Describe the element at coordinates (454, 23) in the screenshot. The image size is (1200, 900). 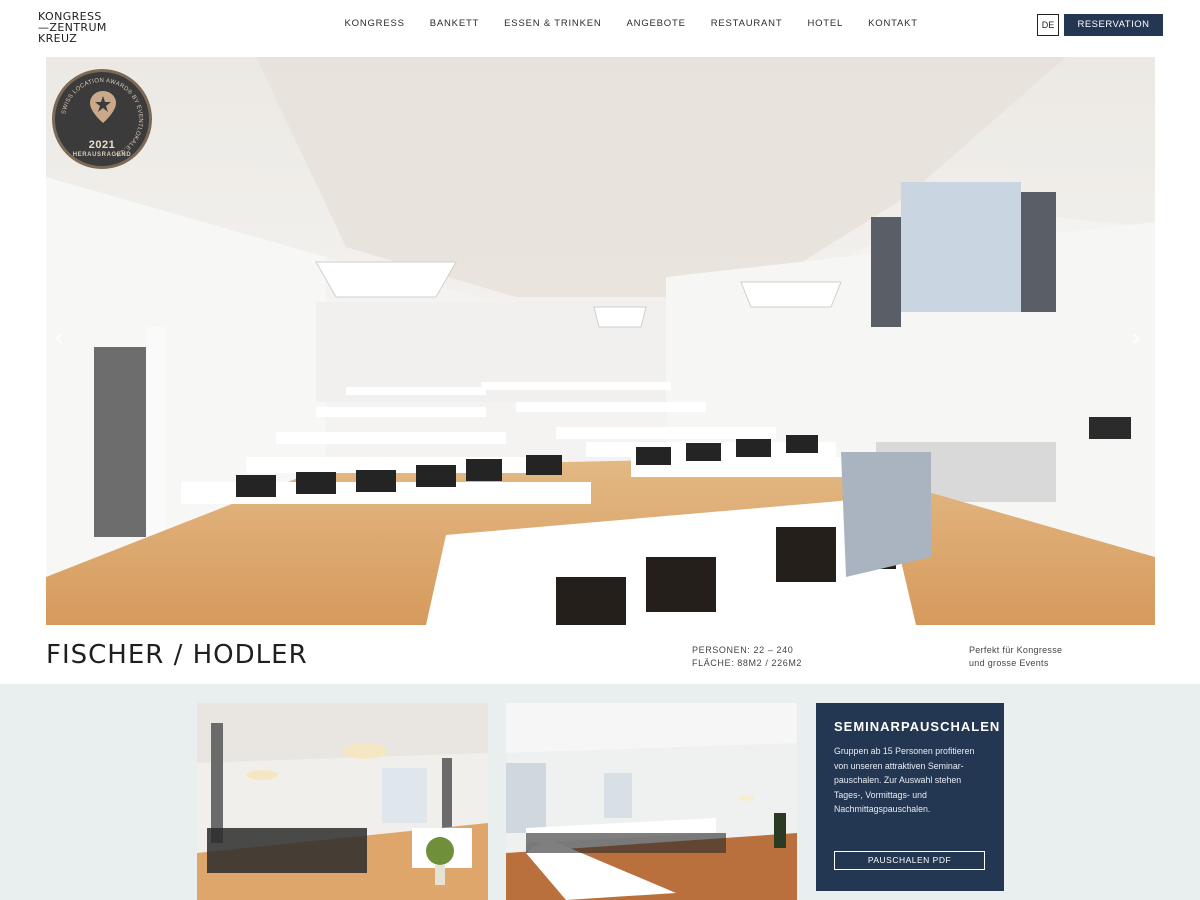
I see `nav-item-bankett: BANKETT` at that location.